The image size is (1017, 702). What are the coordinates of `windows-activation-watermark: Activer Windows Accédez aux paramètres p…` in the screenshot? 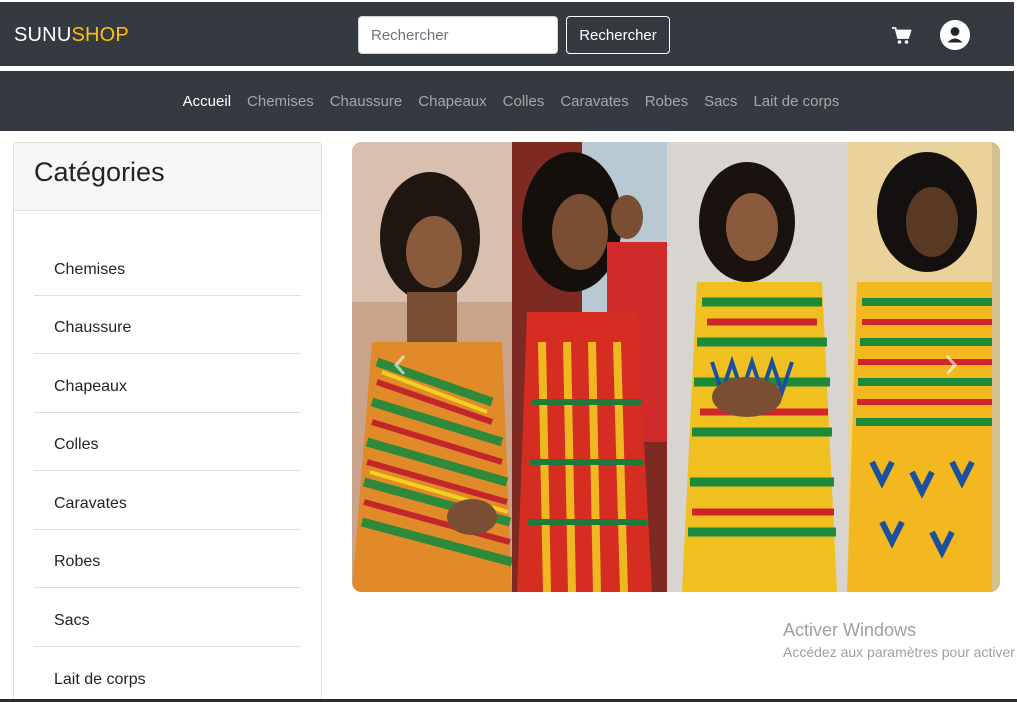 It's located at (899, 640).